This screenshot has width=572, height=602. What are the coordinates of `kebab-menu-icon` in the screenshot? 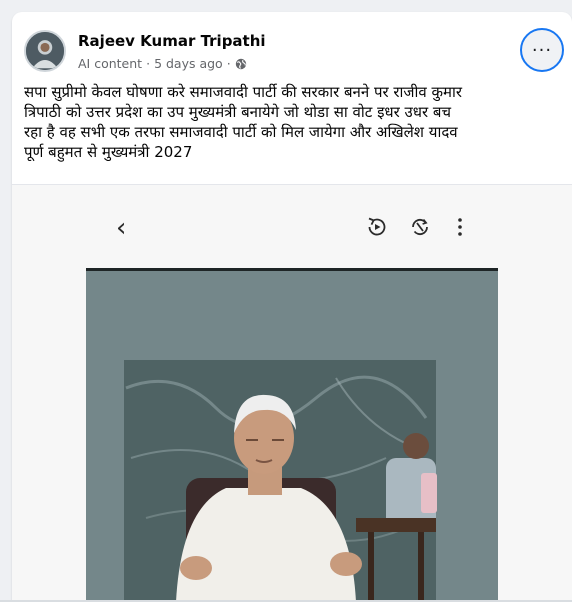 It's located at (460, 227).